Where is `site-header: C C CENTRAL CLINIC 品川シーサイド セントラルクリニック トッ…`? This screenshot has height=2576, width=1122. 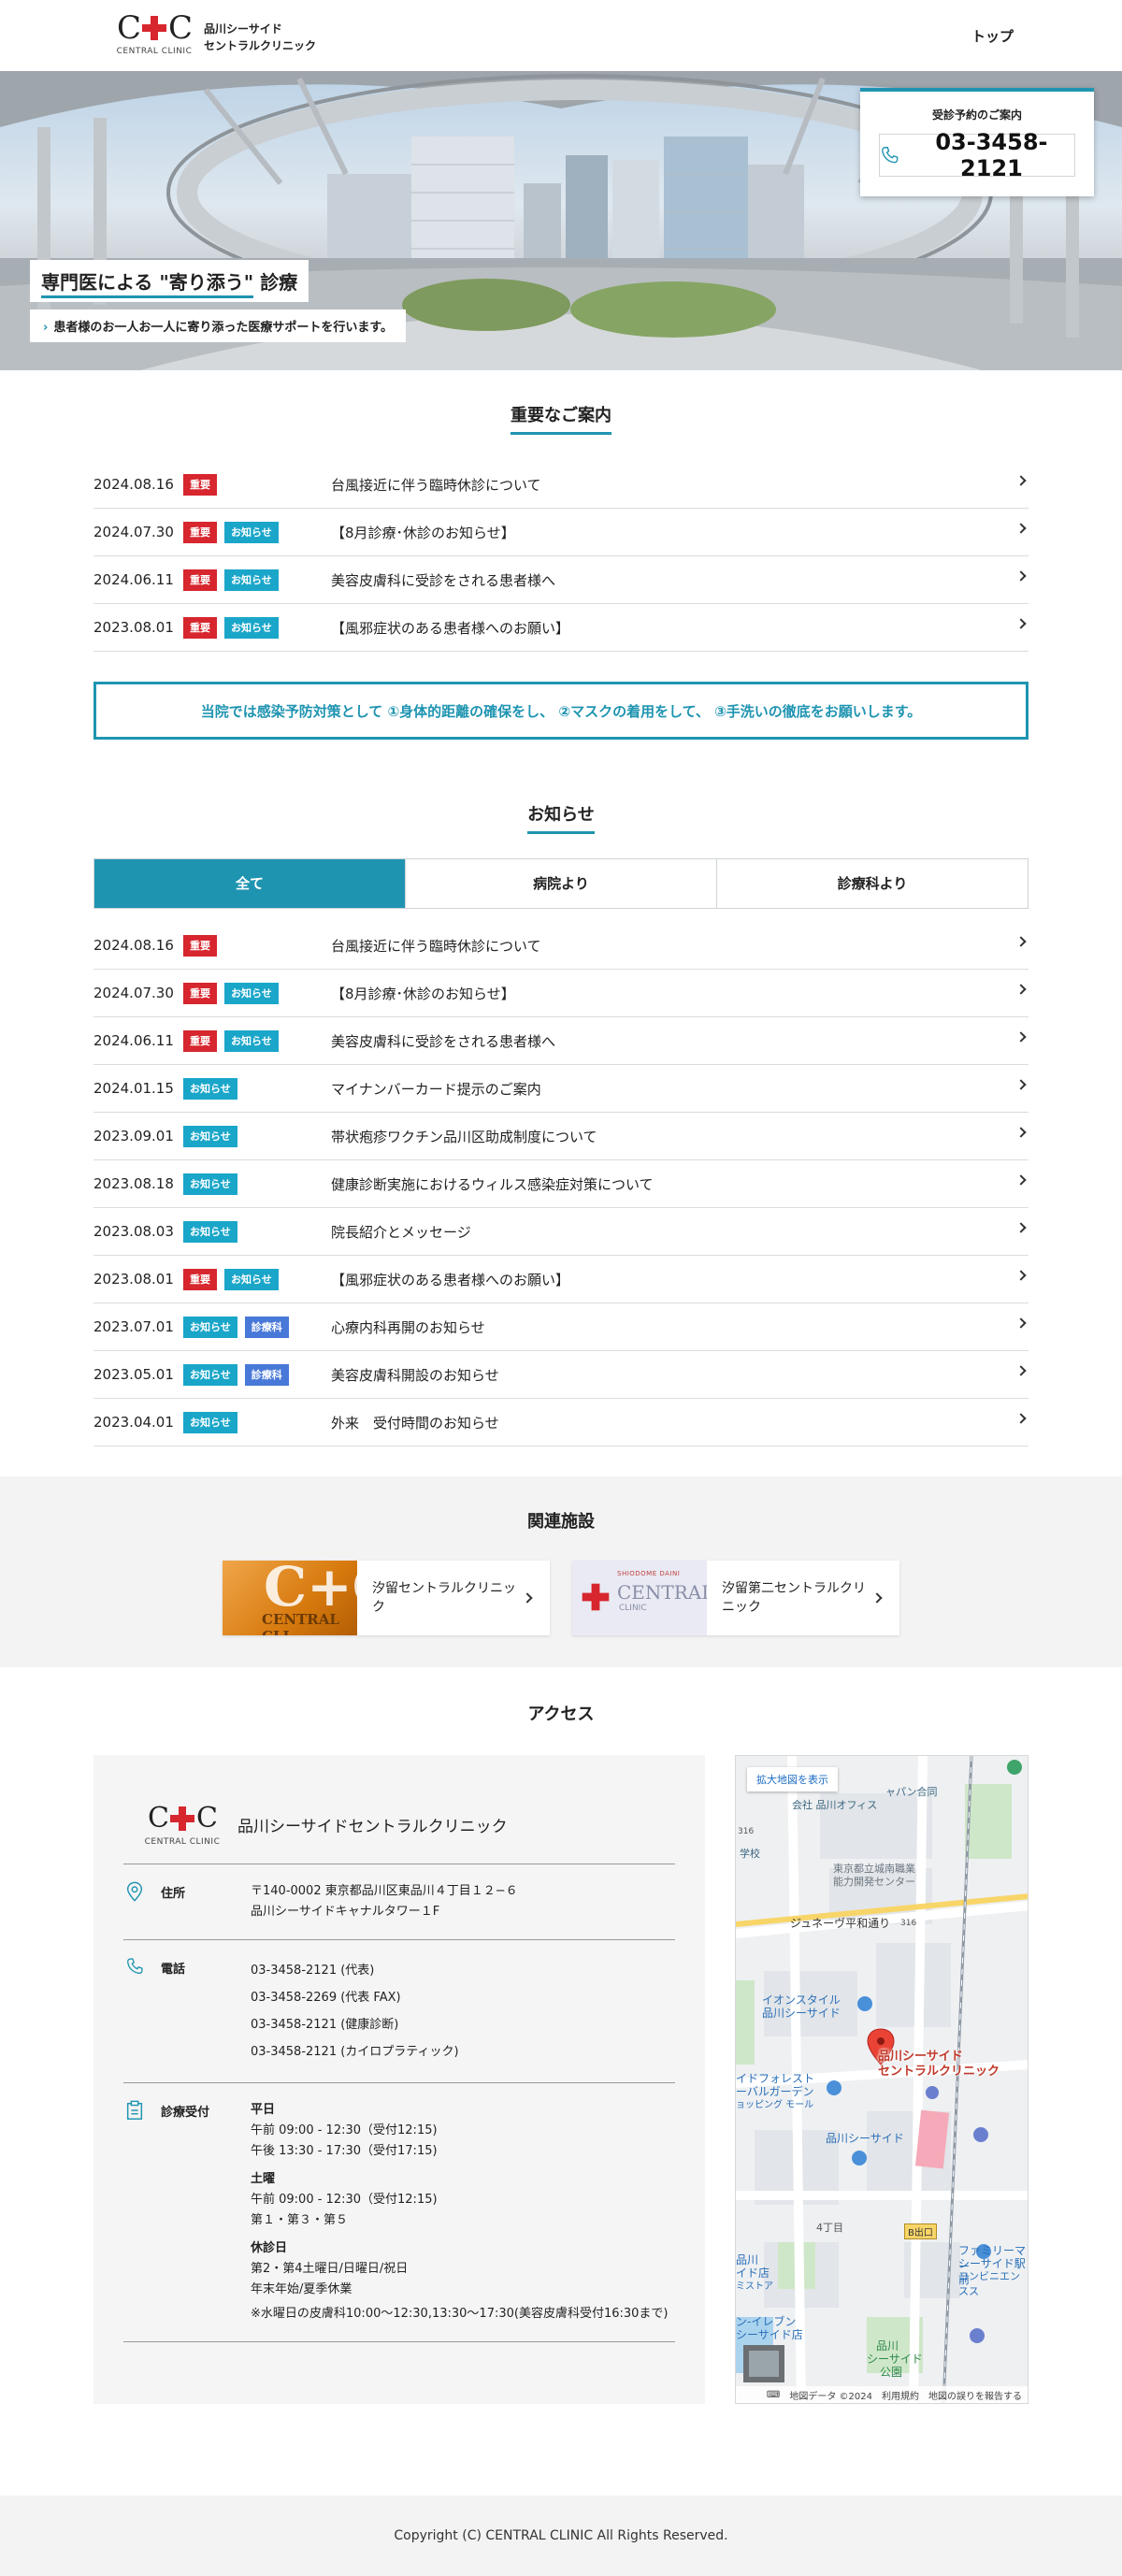
site-header: C C CENTRAL CLINIC 品川シーサイド セントラルクリニック トッ… is located at coordinates (561, 36).